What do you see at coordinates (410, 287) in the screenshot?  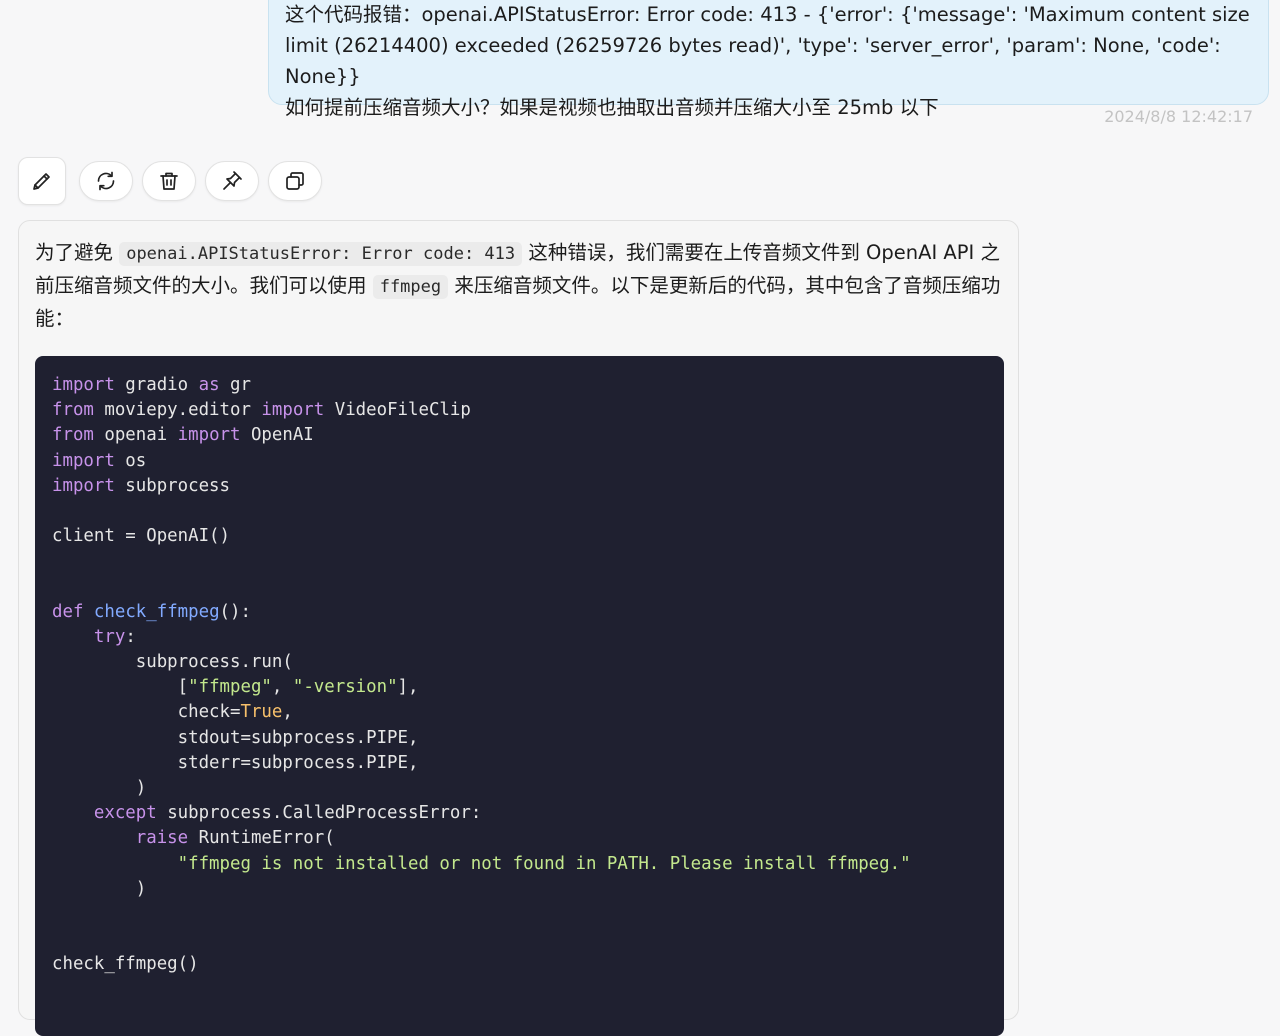 I see `inline-code: ffmpeg` at bounding box center [410, 287].